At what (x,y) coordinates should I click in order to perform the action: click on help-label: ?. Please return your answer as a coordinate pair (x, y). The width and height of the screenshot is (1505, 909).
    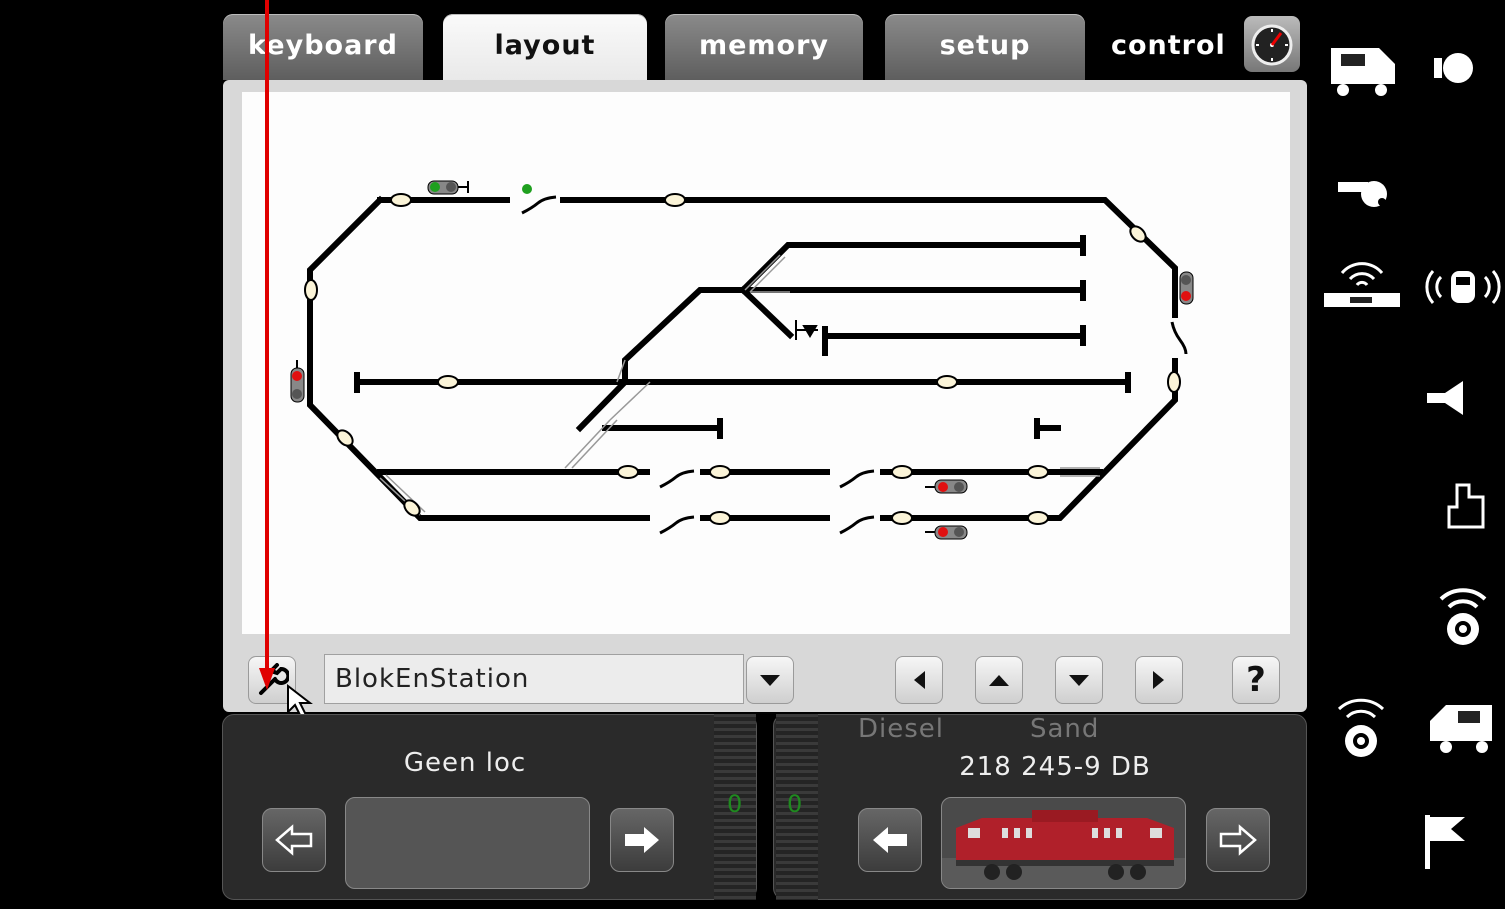
    Looking at the image, I should click on (1256, 680).